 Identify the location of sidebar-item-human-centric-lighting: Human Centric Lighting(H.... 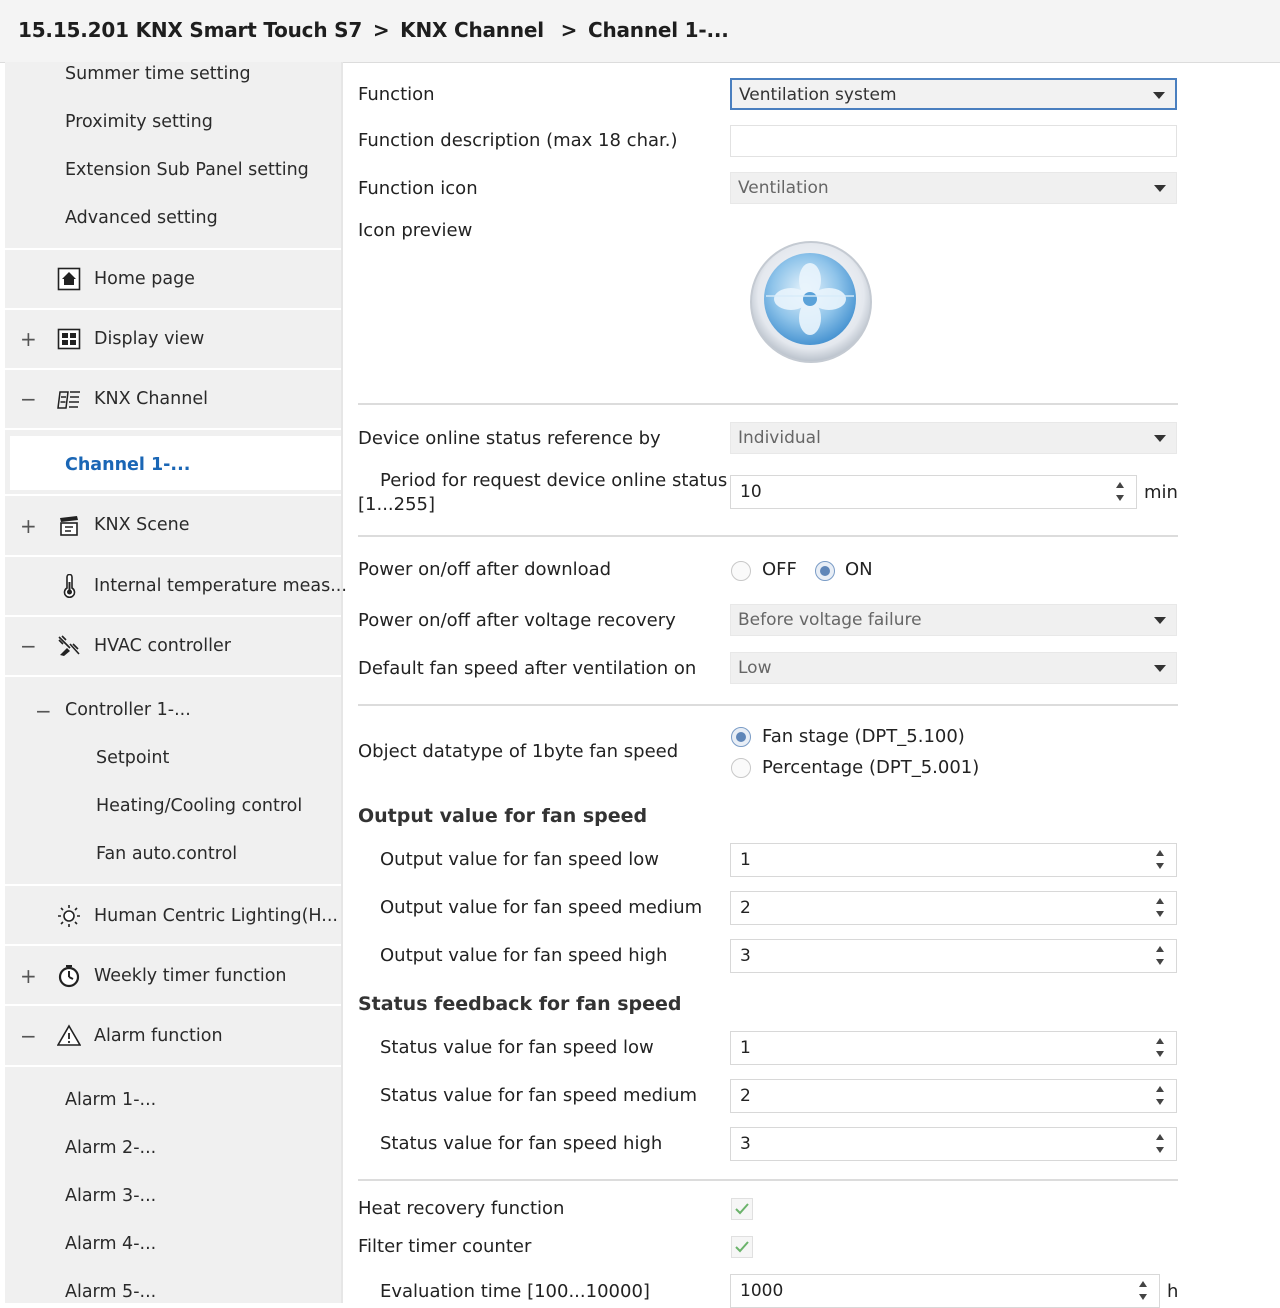
(216, 916).